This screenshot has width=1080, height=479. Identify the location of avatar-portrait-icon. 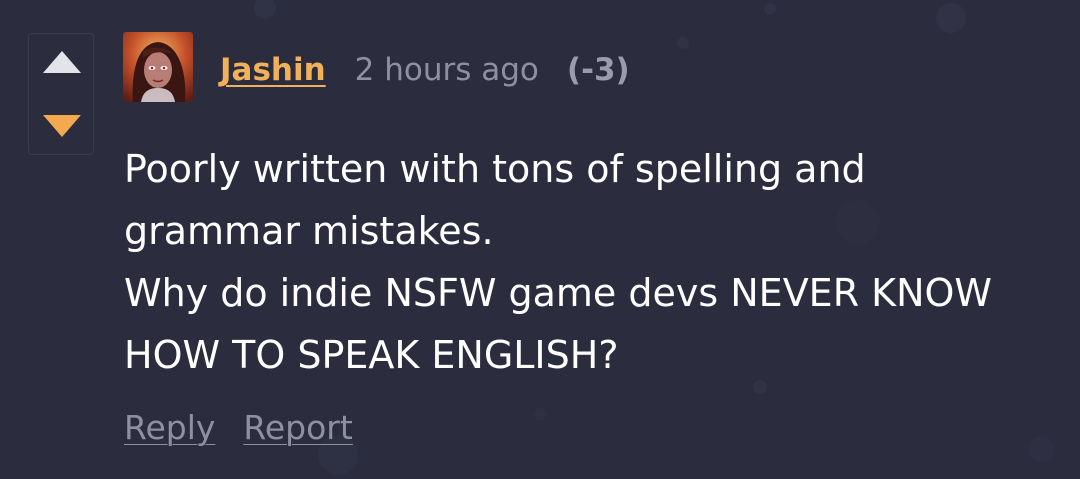
(158, 67).